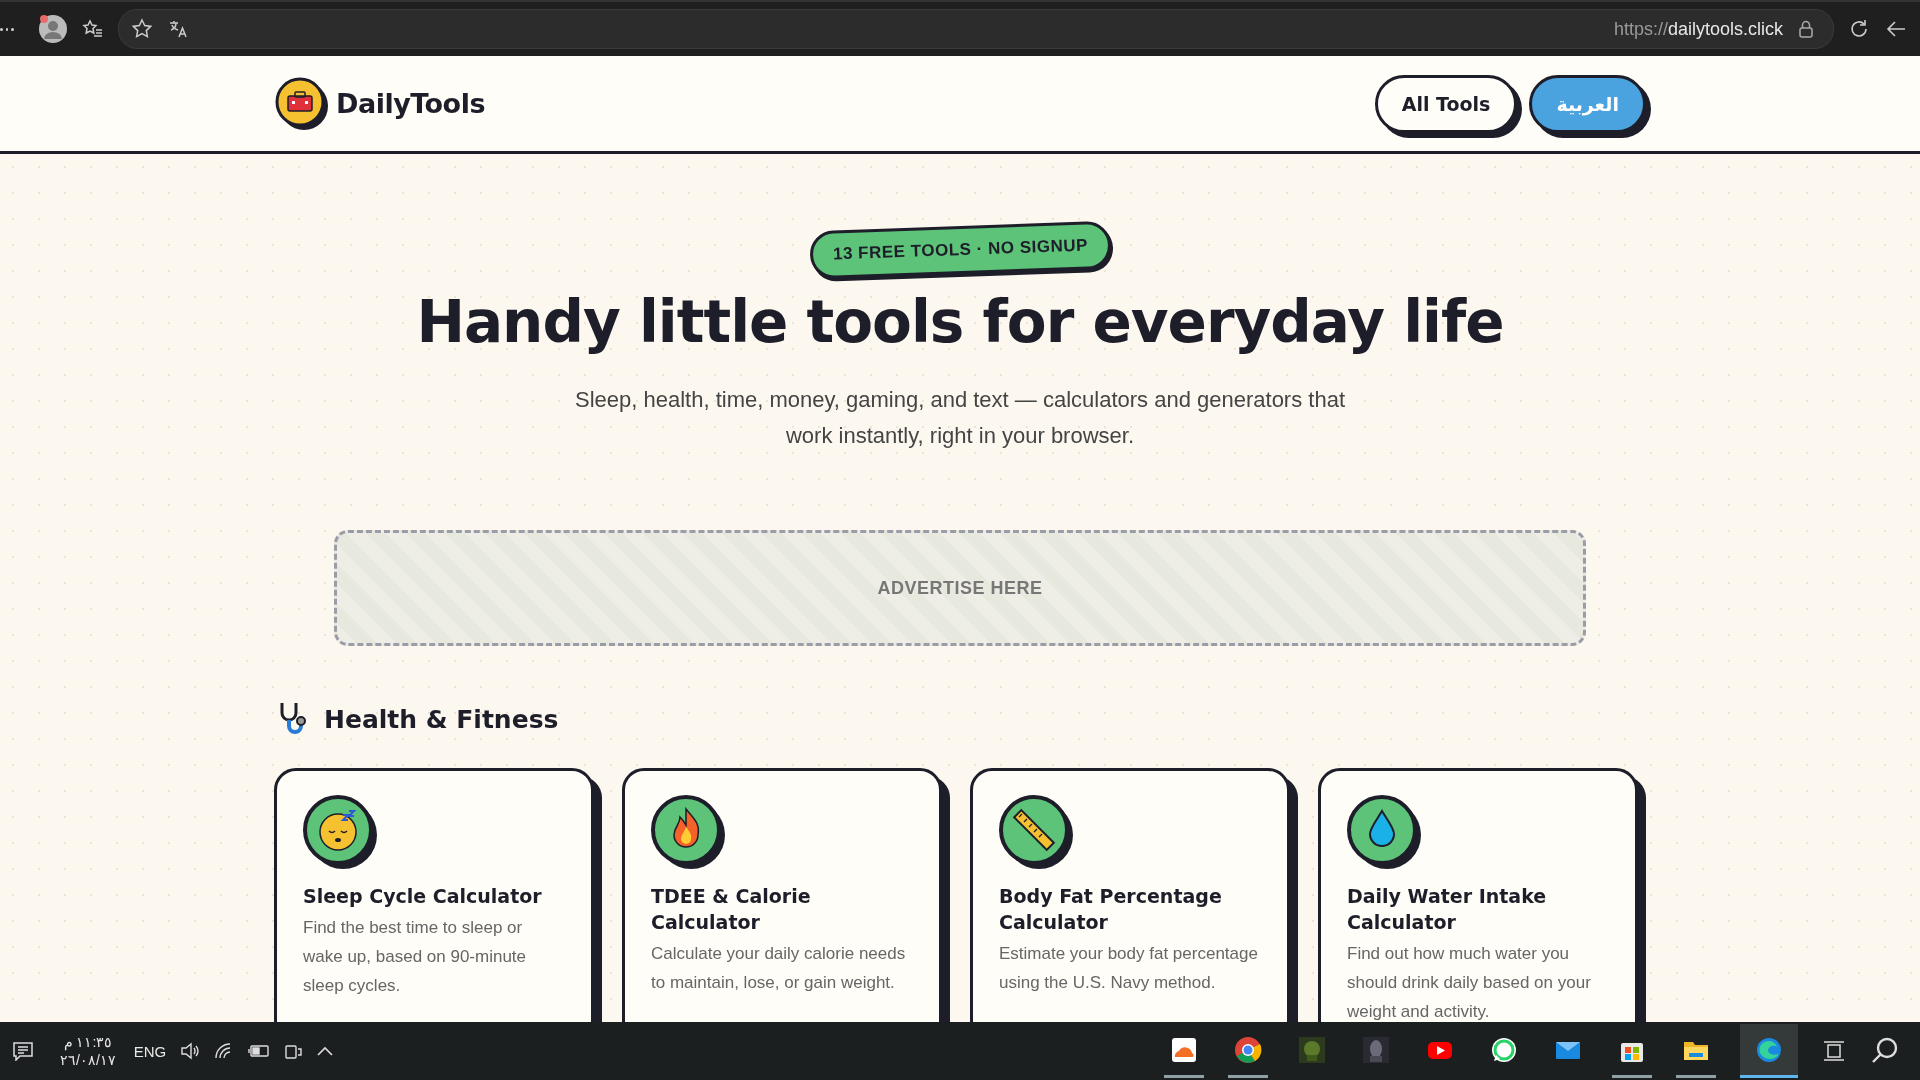  Describe the element at coordinates (960, 322) in the screenshot. I see `hero-title: Handy little tools for everyday life` at that location.